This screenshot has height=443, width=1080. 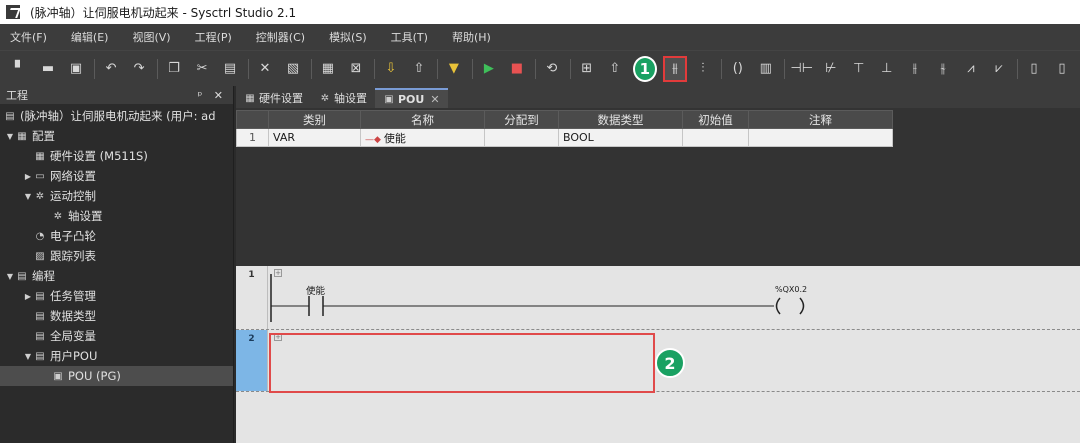 I want to click on stop-icon: ■, so click(x=517, y=69).